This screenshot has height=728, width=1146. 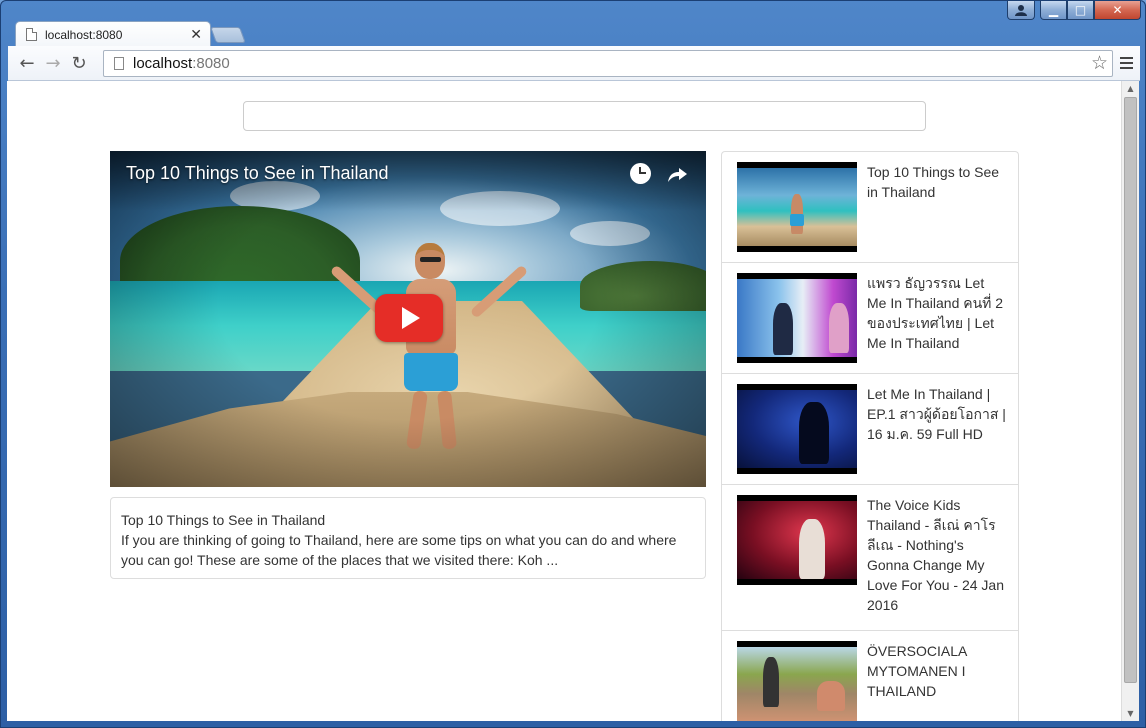 What do you see at coordinates (608, 63) in the screenshot?
I see `address-bar: localhost:8080 ☆` at bounding box center [608, 63].